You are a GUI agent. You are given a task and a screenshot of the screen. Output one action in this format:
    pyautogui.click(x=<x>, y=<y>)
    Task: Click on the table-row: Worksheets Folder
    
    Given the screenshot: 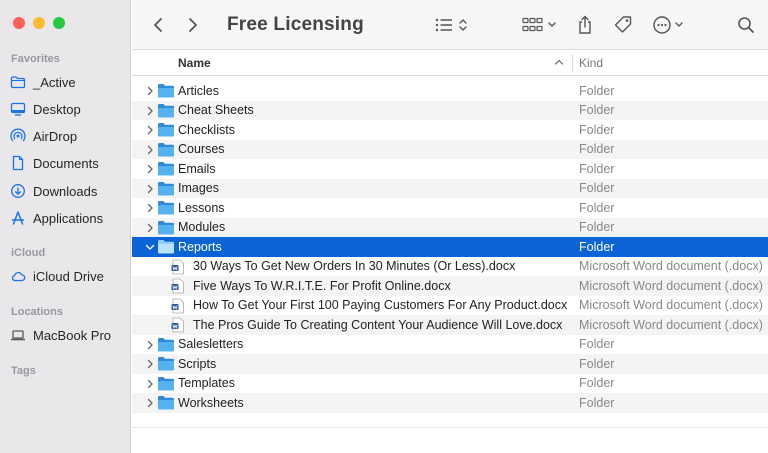 What is the action you would take?
    pyautogui.click(x=450, y=403)
    